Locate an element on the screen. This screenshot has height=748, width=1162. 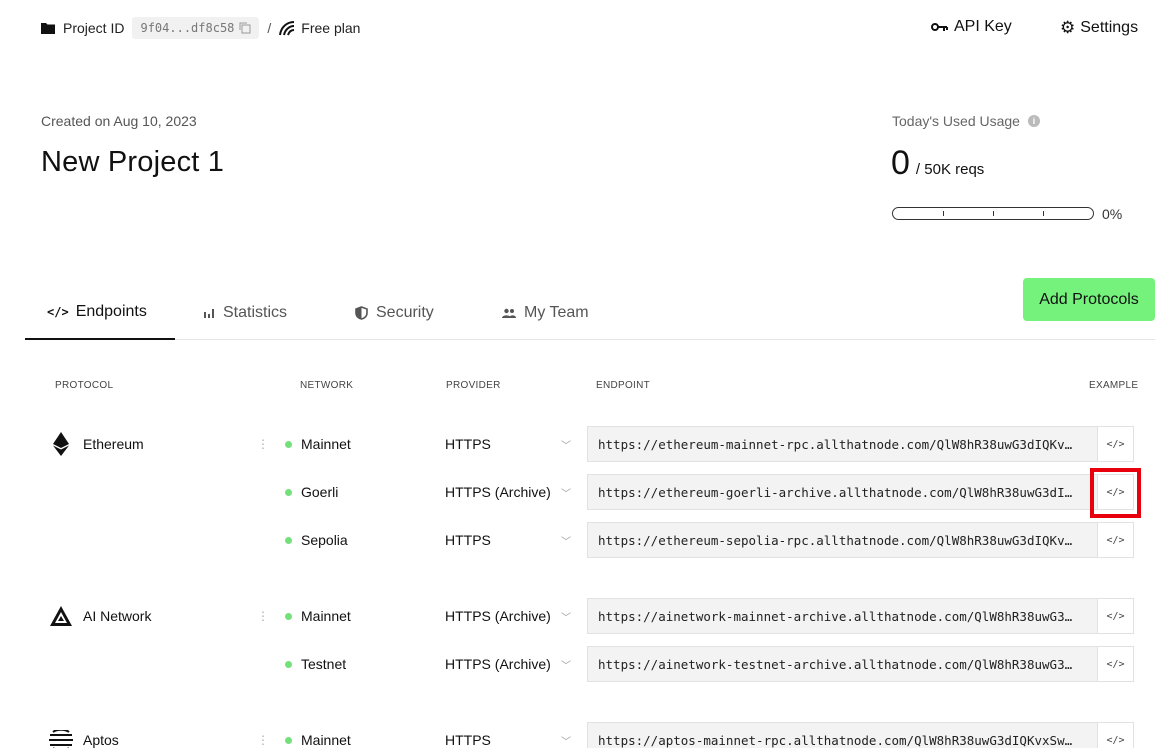
usage-limit: / 50K reqs is located at coordinates (950, 169).